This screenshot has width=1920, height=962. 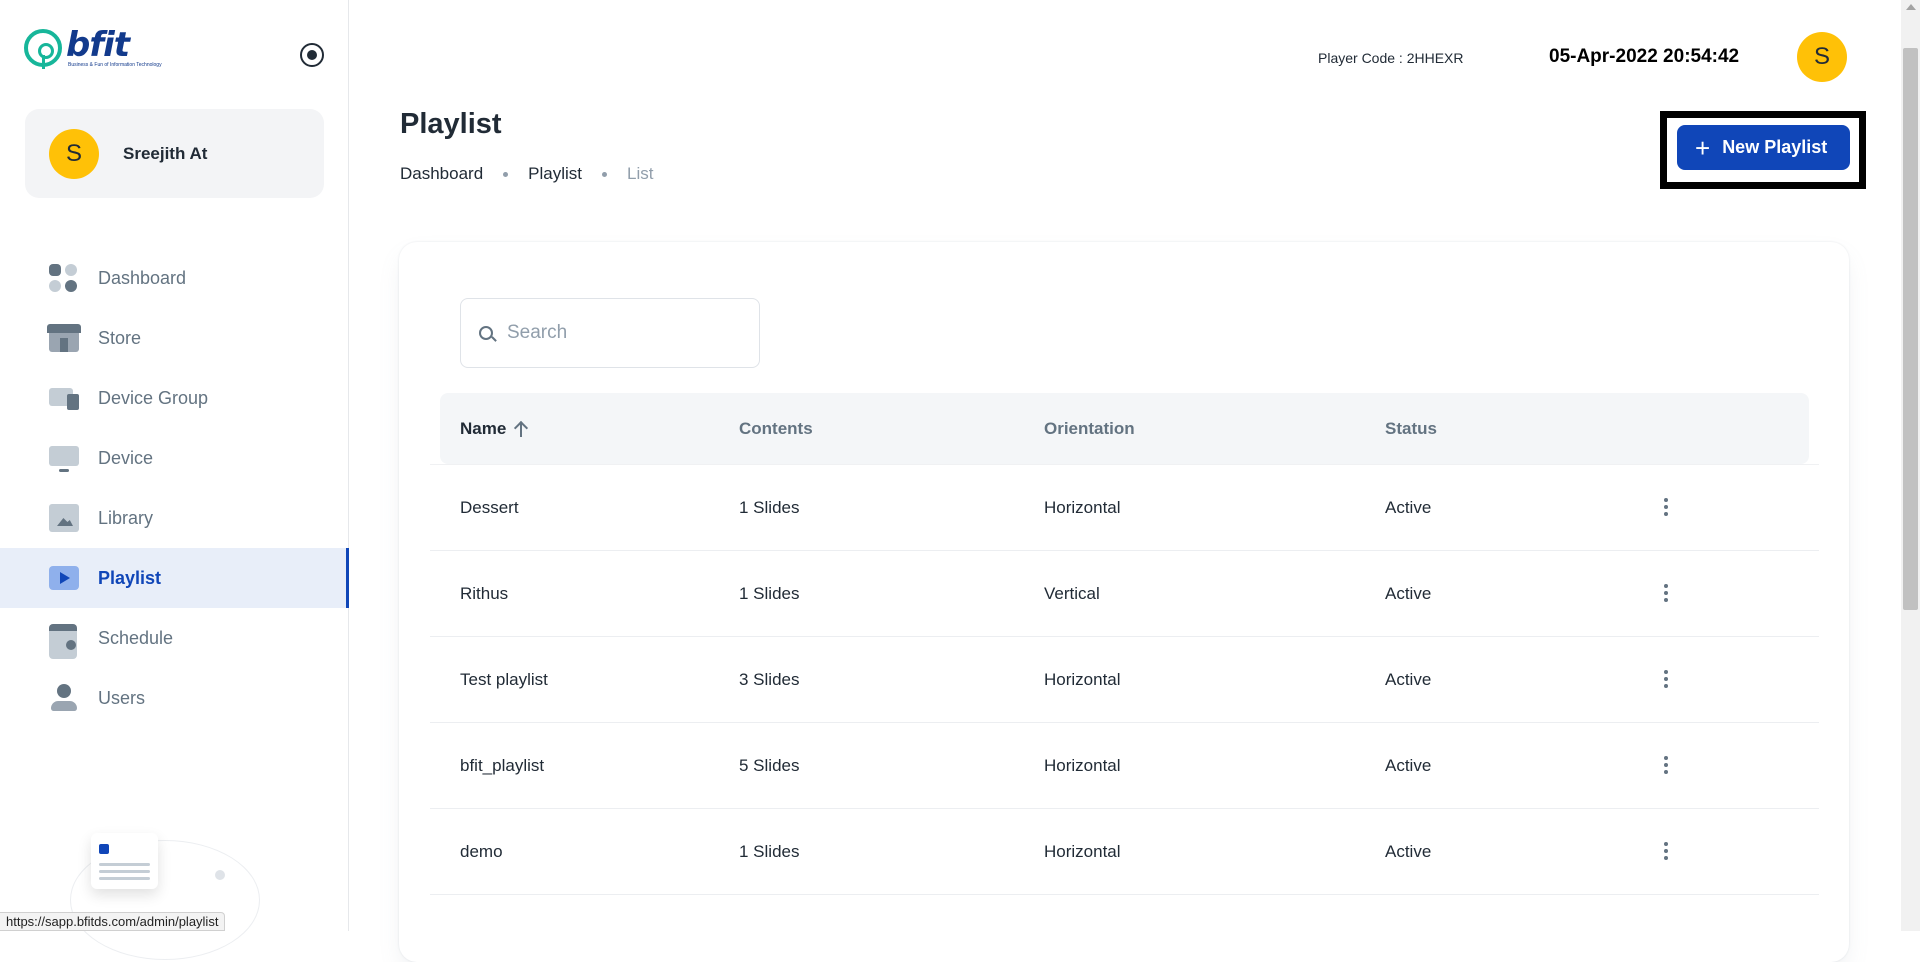 What do you see at coordinates (120, 337) in the screenshot?
I see `sidebar-item-label: Store` at bounding box center [120, 337].